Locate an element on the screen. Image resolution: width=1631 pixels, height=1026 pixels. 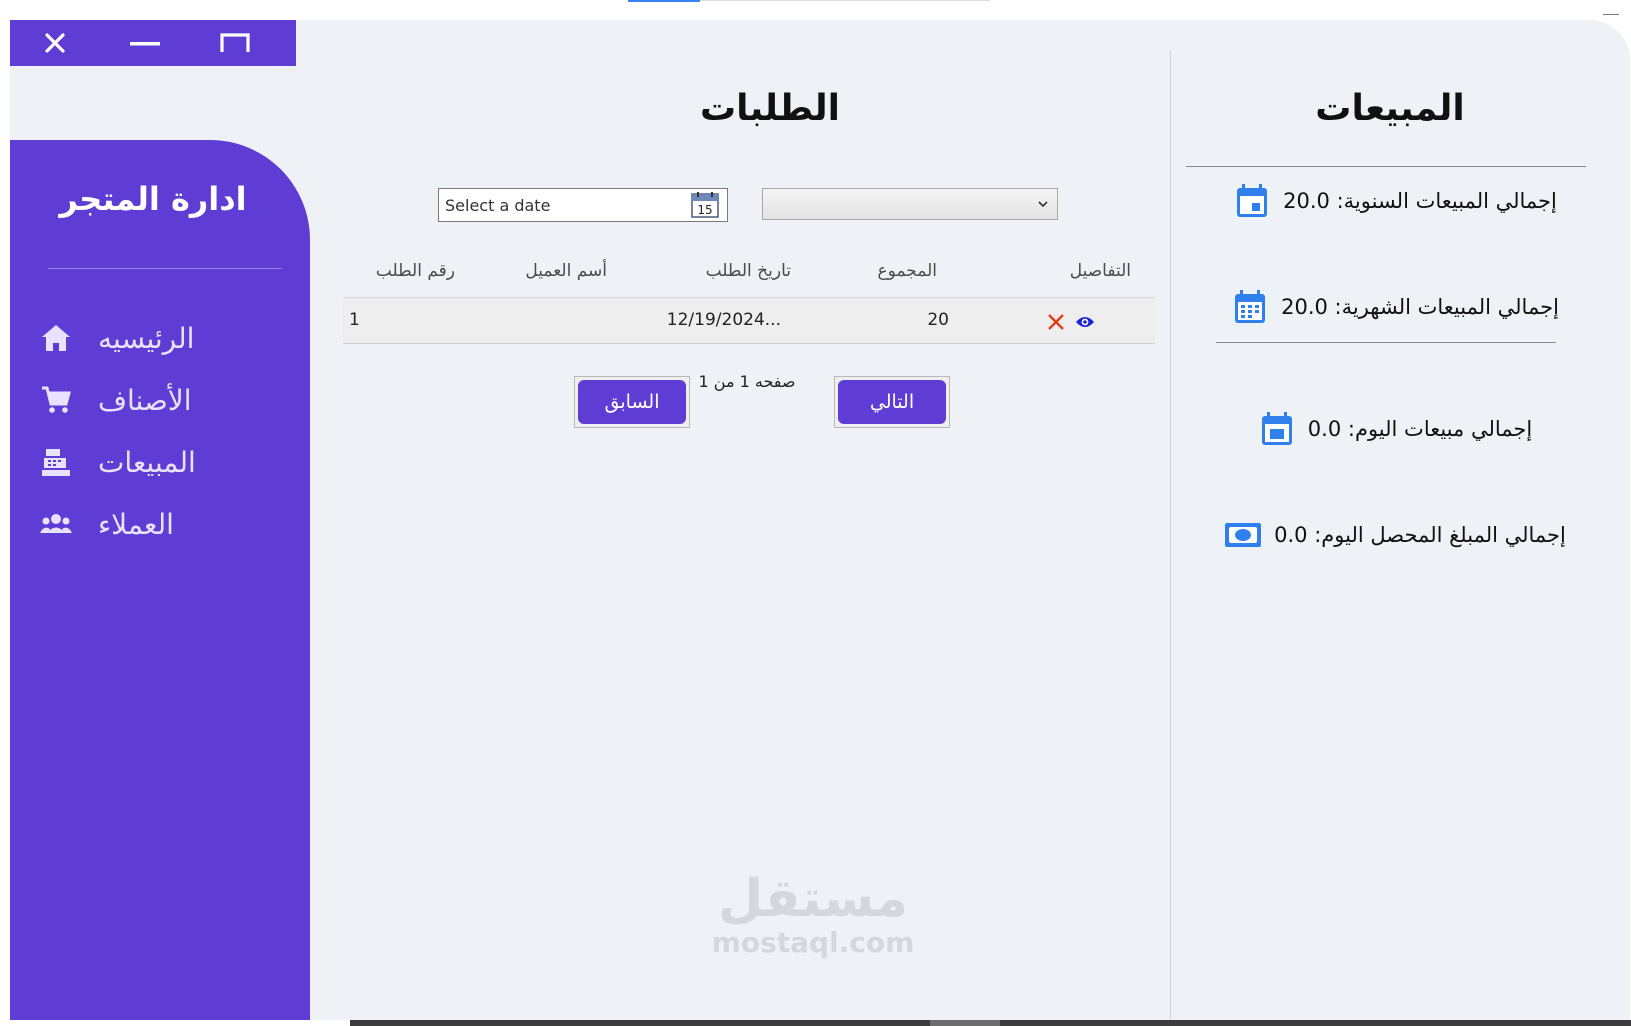
delete-order-button is located at coordinates (1056, 322).